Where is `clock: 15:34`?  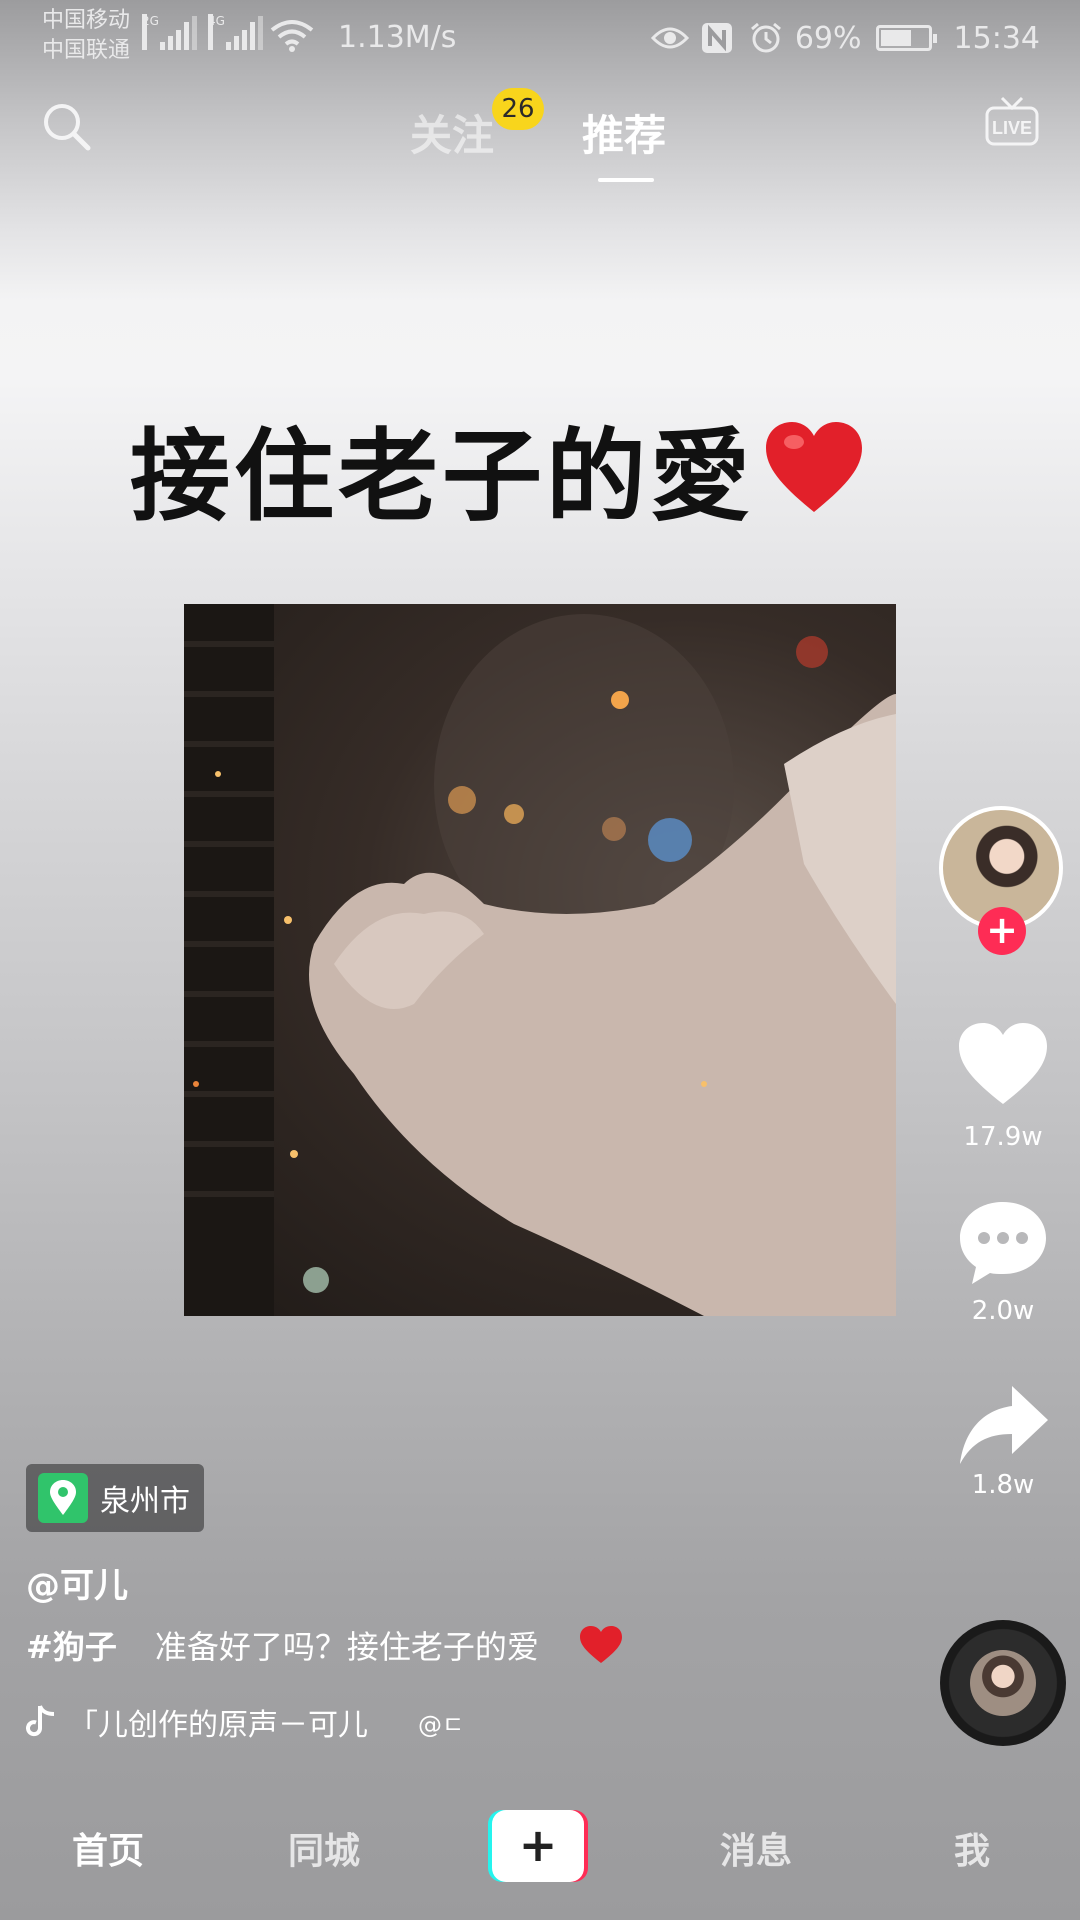
clock: 15:34 is located at coordinates (996, 38).